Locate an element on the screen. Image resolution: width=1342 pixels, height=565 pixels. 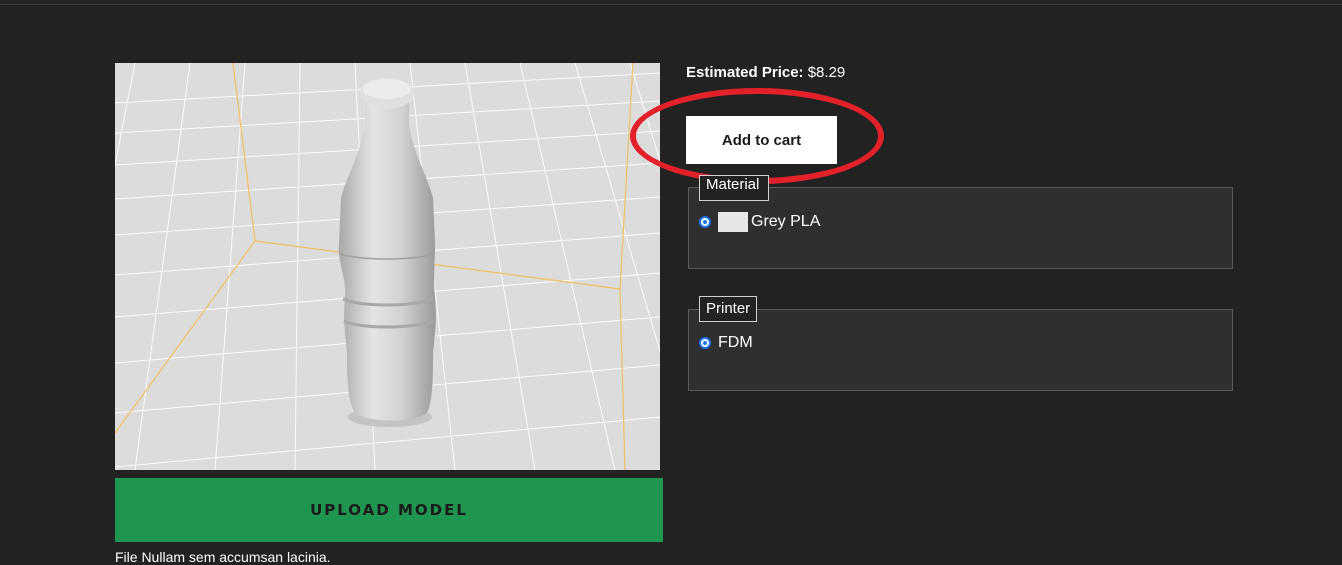
material-option-label: Grey PLA is located at coordinates (786, 221).